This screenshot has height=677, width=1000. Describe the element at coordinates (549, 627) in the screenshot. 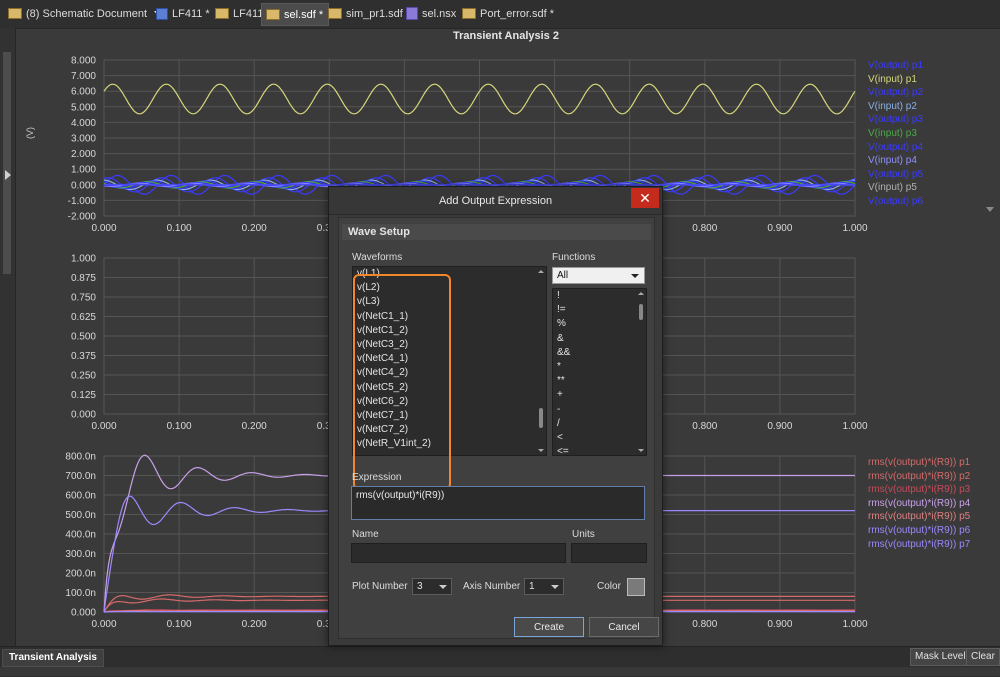

I see `create-button: Create` at that location.